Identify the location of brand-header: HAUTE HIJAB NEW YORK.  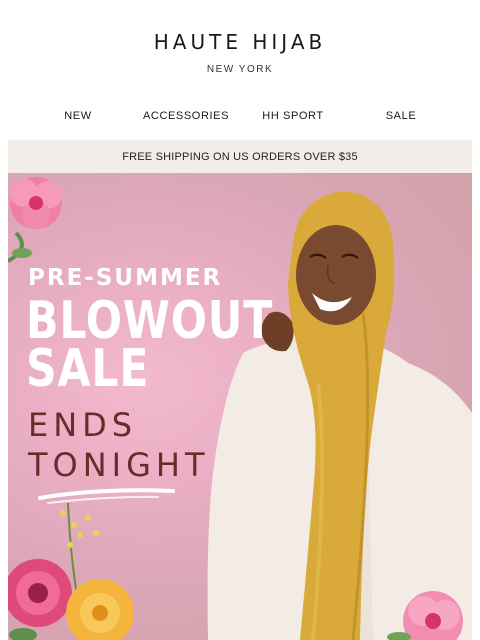
(240, 52).